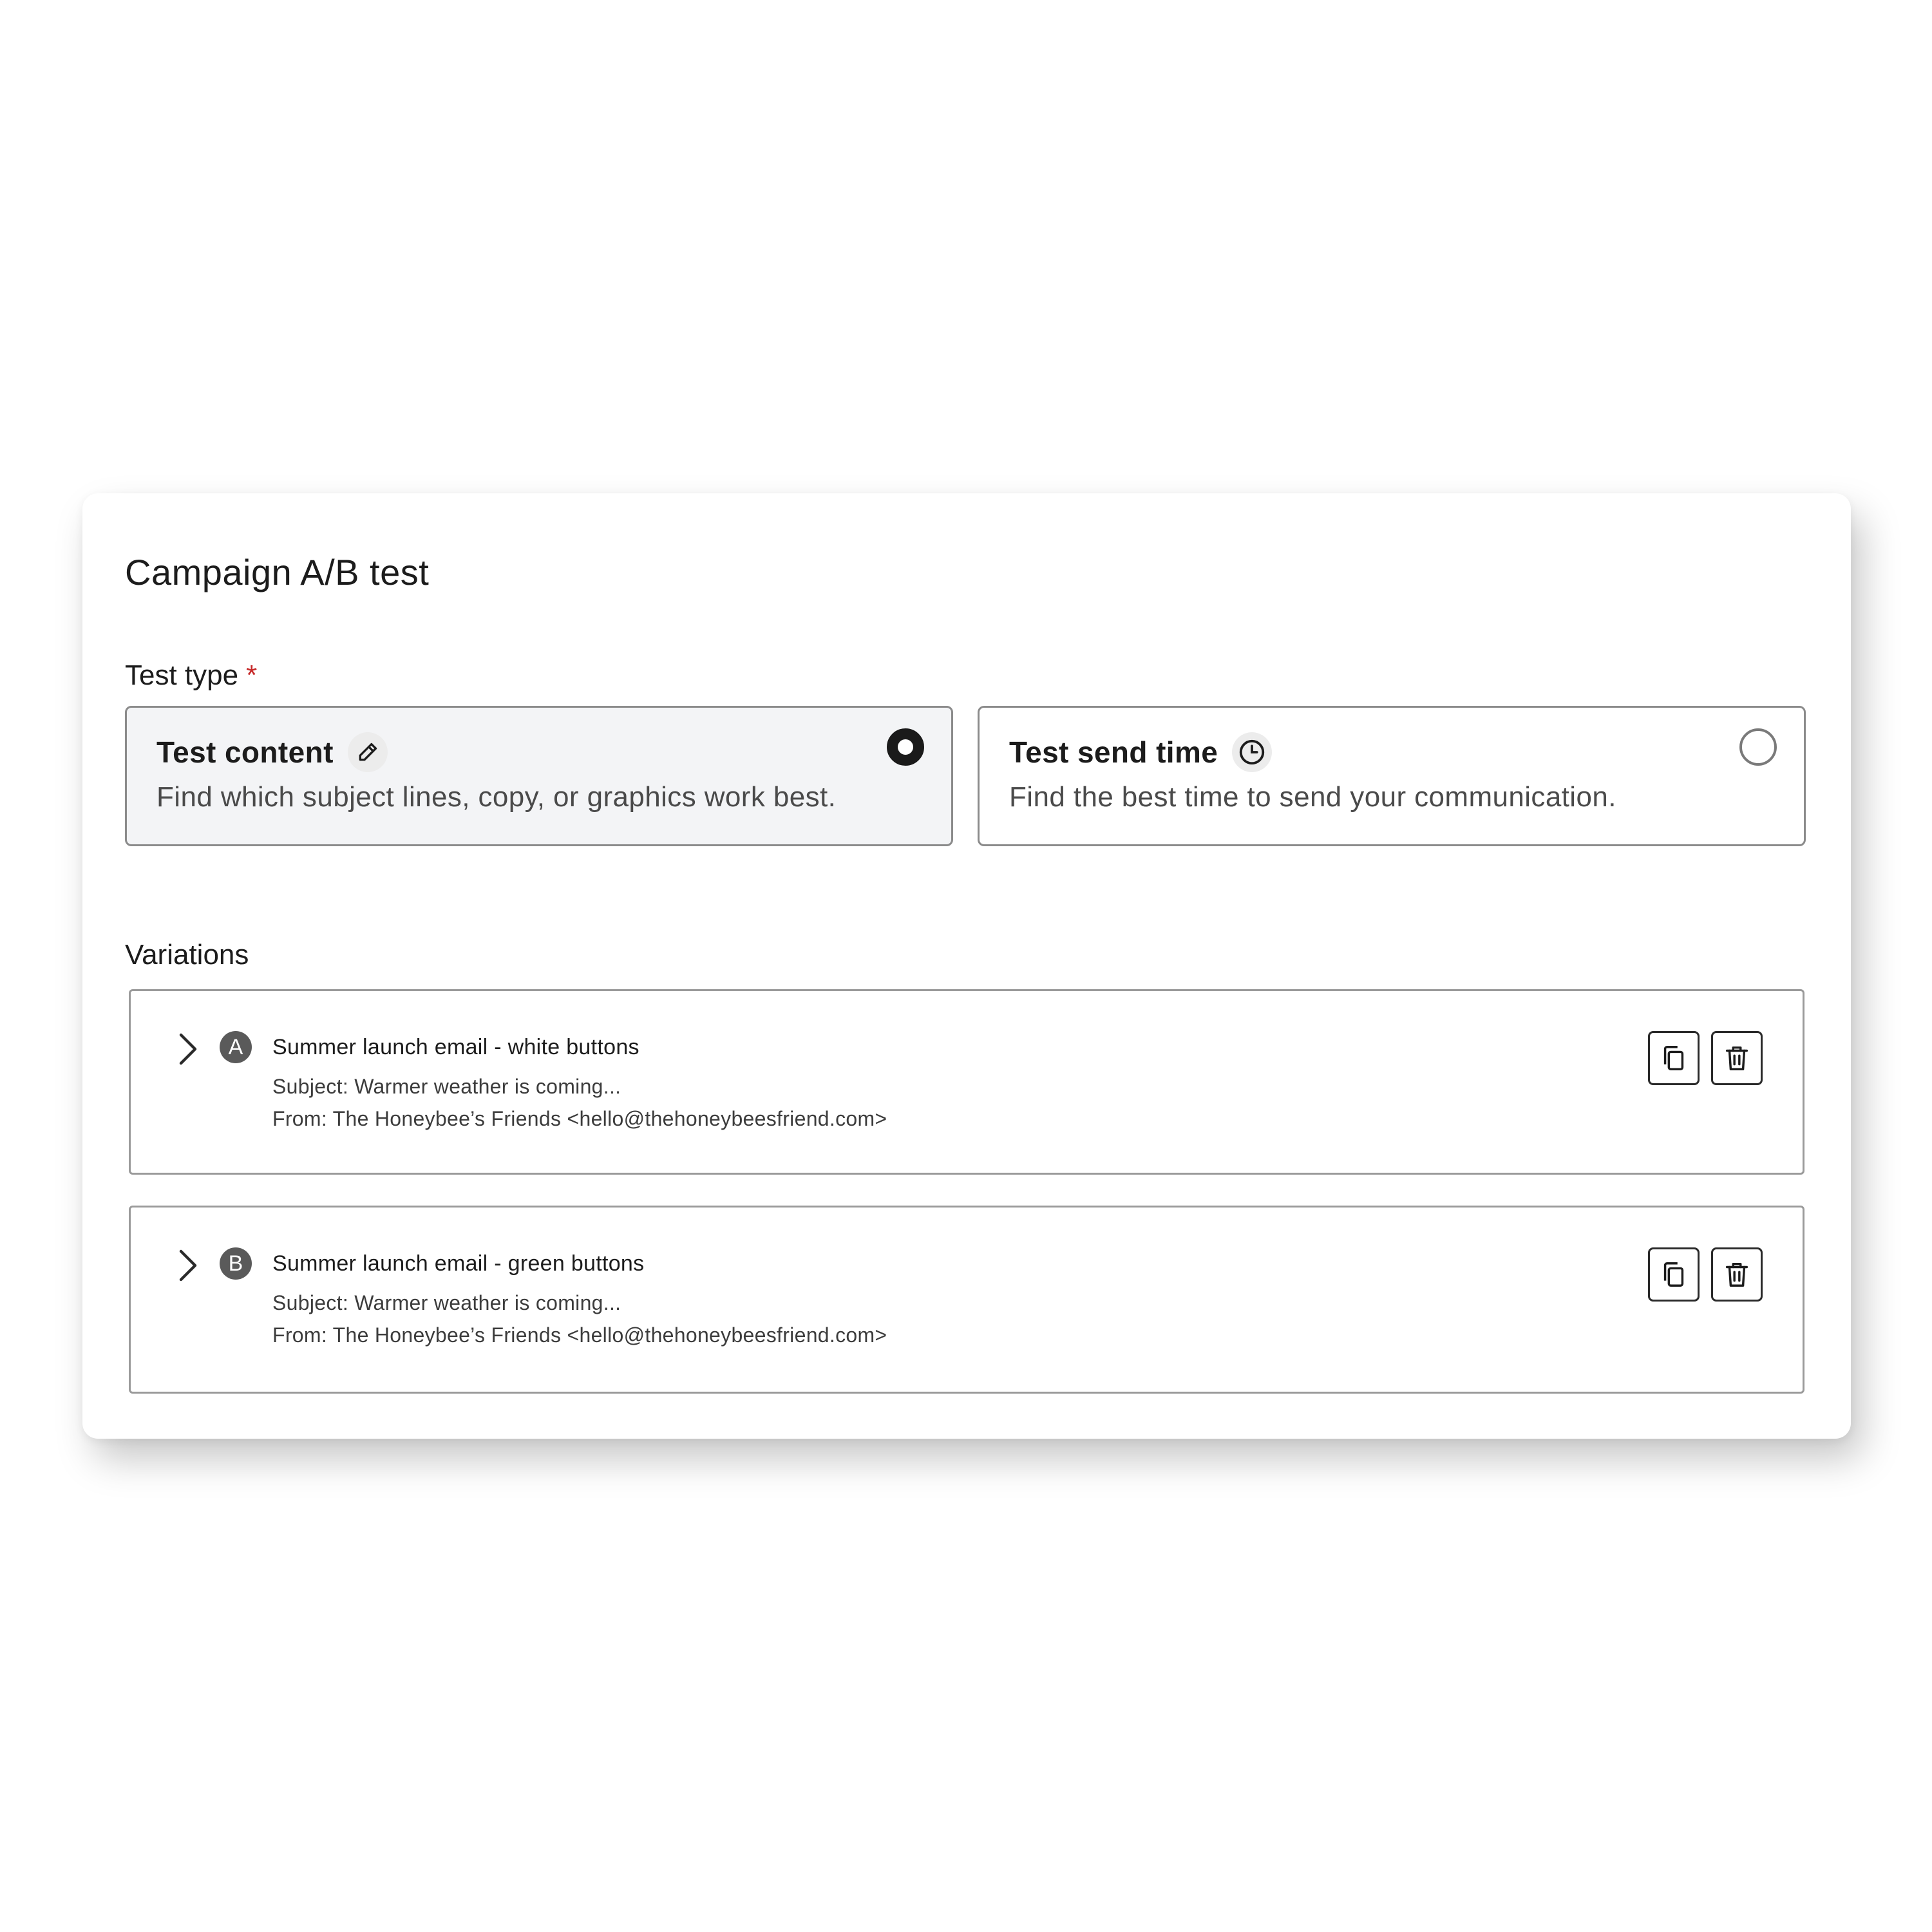 The width and height of the screenshot is (1932, 1932). Describe the element at coordinates (236, 1263) in the screenshot. I see `variation-badge: B` at that location.